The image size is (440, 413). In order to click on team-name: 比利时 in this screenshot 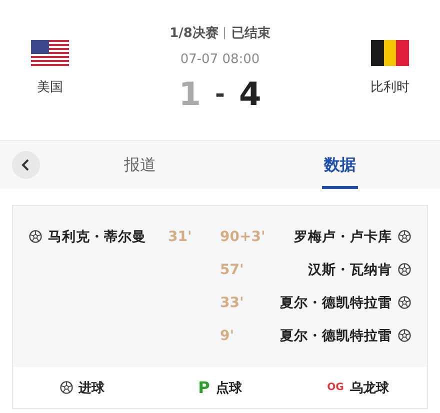, I will do `click(390, 87)`.